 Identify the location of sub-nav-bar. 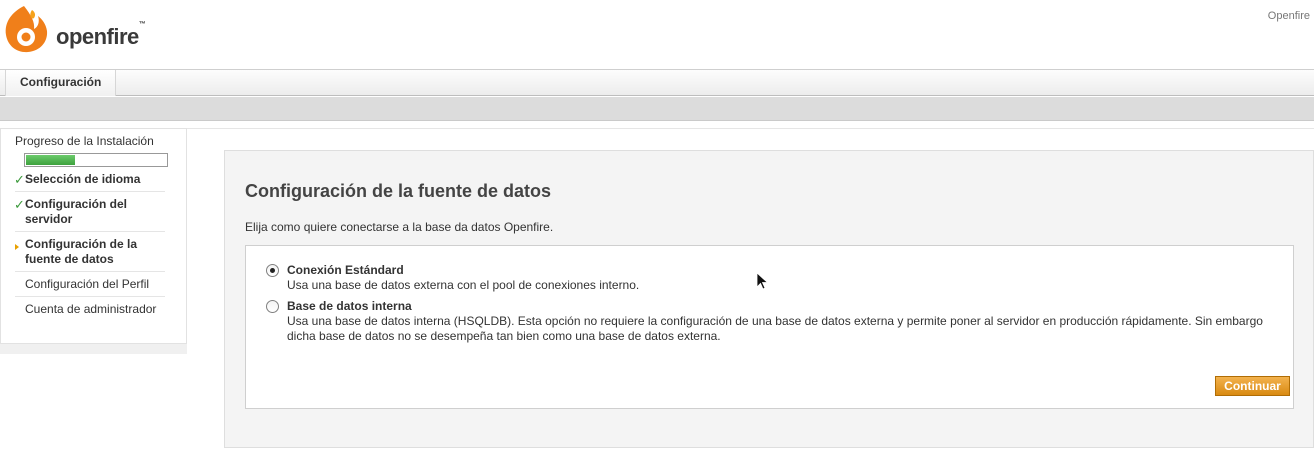
(657, 109).